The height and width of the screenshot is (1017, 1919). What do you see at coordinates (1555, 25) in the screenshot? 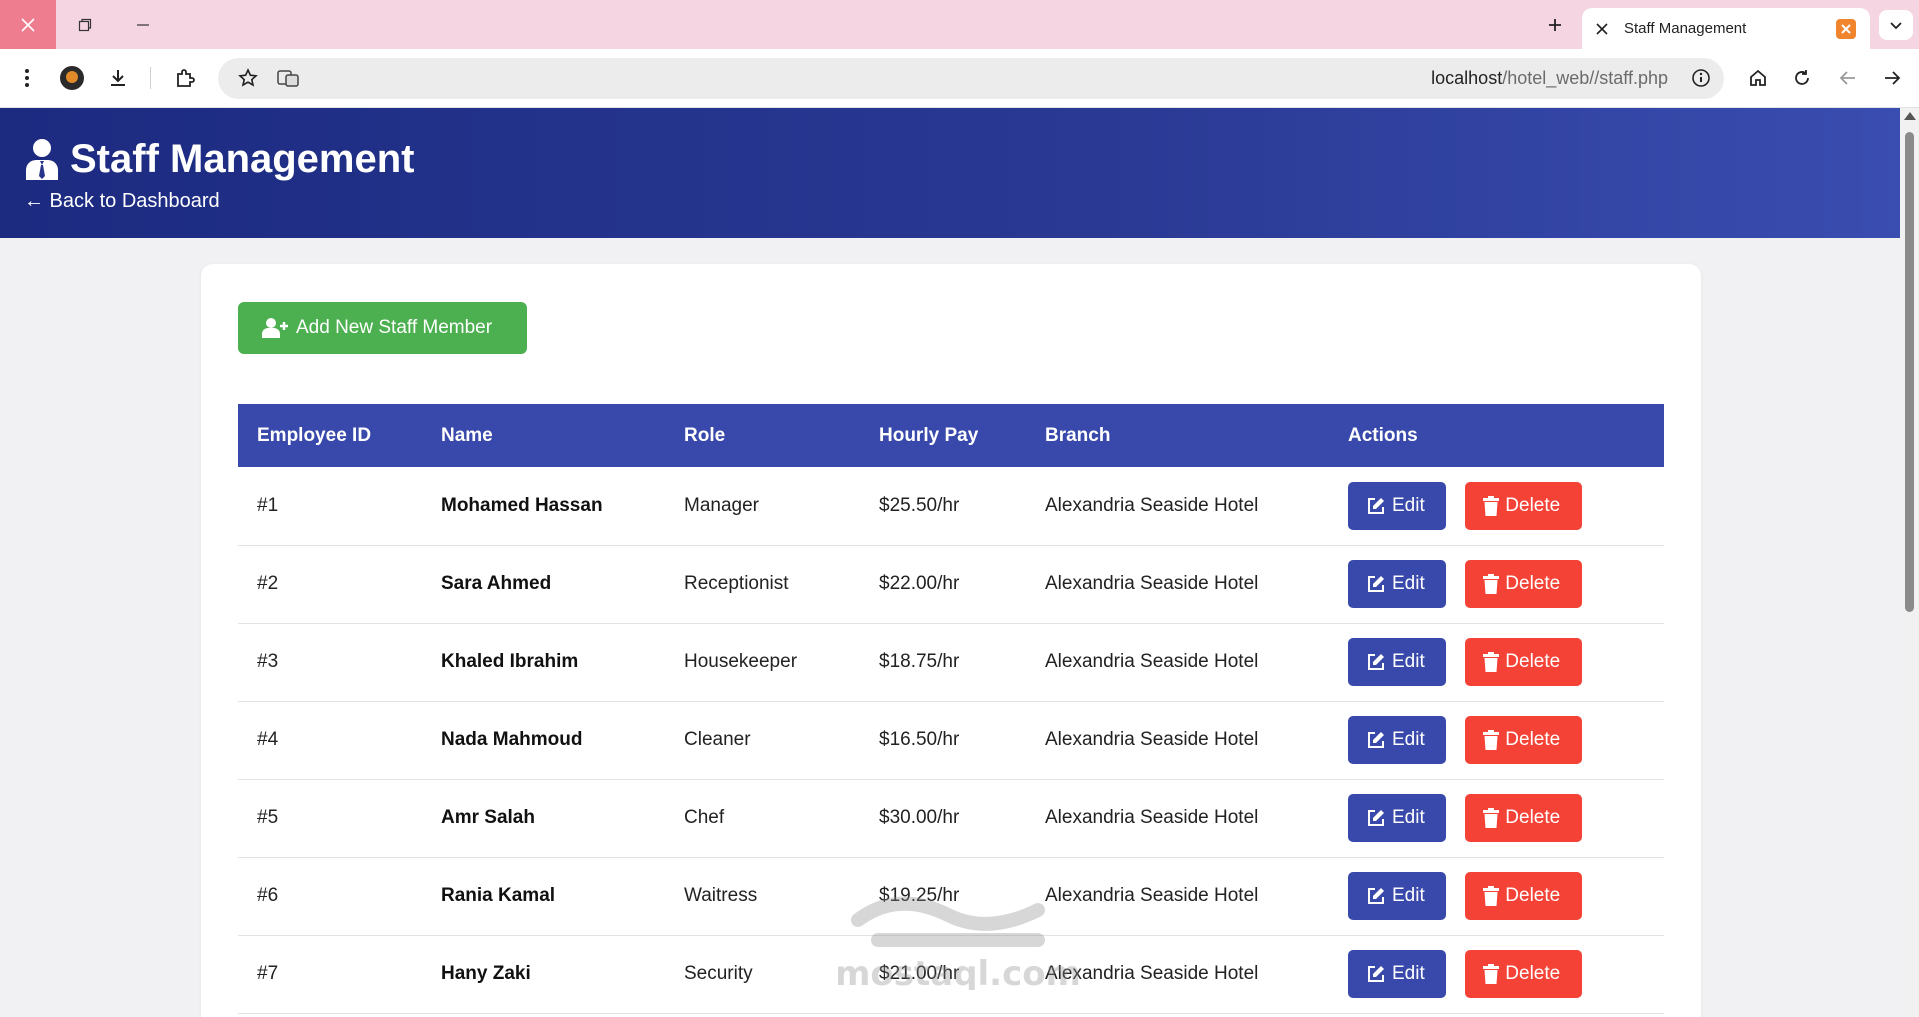
I see `new-tab-button` at bounding box center [1555, 25].